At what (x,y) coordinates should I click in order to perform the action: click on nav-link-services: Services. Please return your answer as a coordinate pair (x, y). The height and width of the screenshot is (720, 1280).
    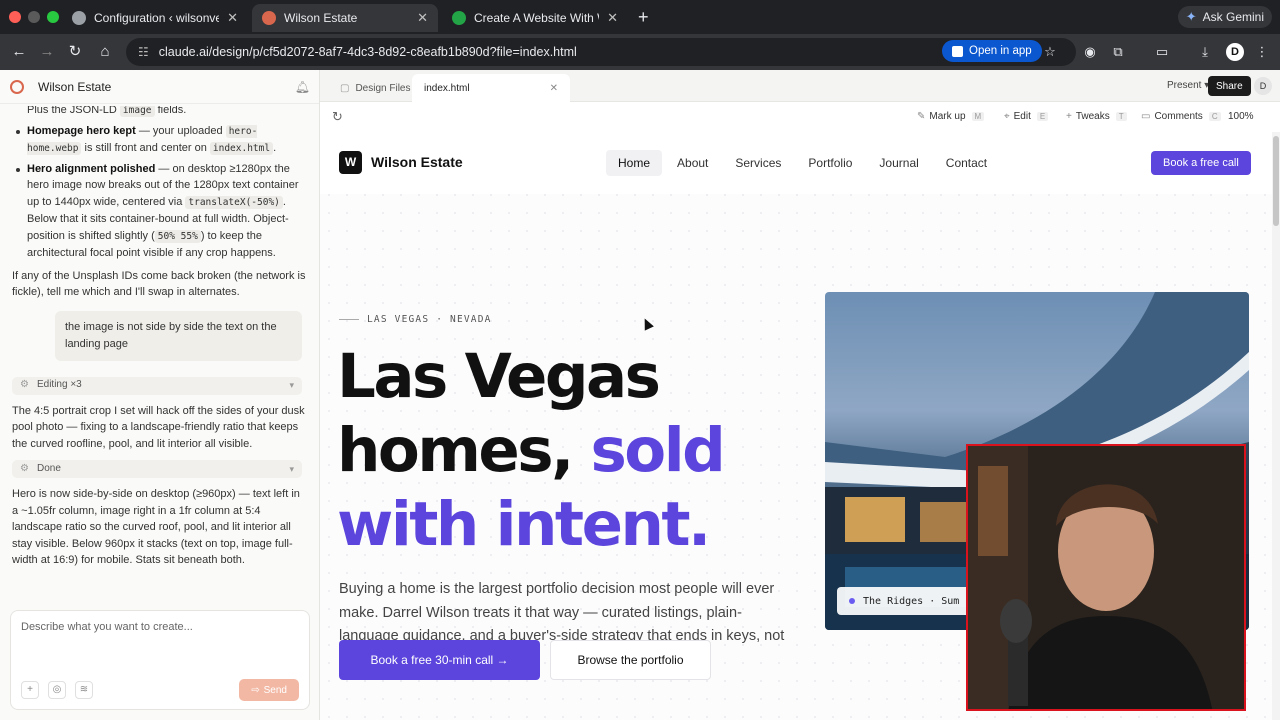
    Looking at the image, I should click on (758, 163).